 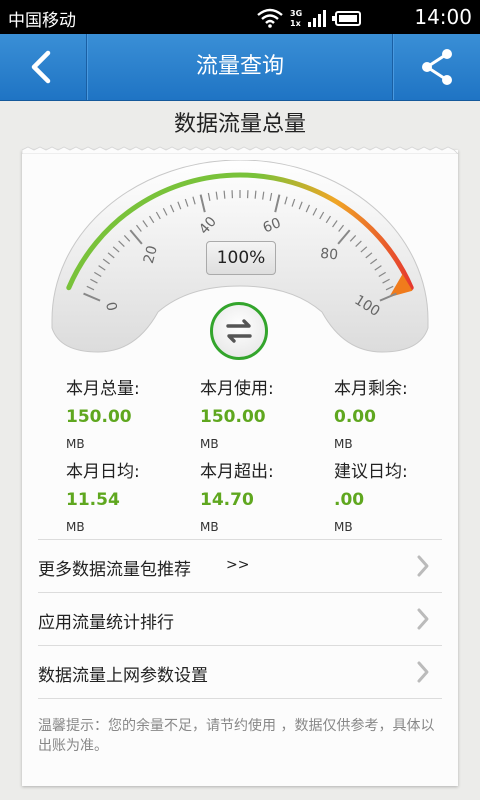 I want to click on page-title: 流量查询, so click(x=239, y=66).